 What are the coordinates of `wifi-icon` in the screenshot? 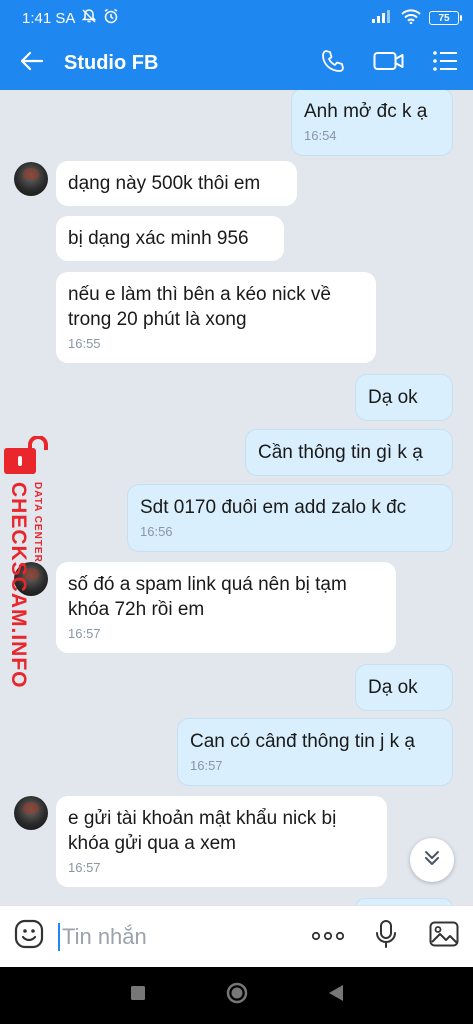 It's located at (411, 18).